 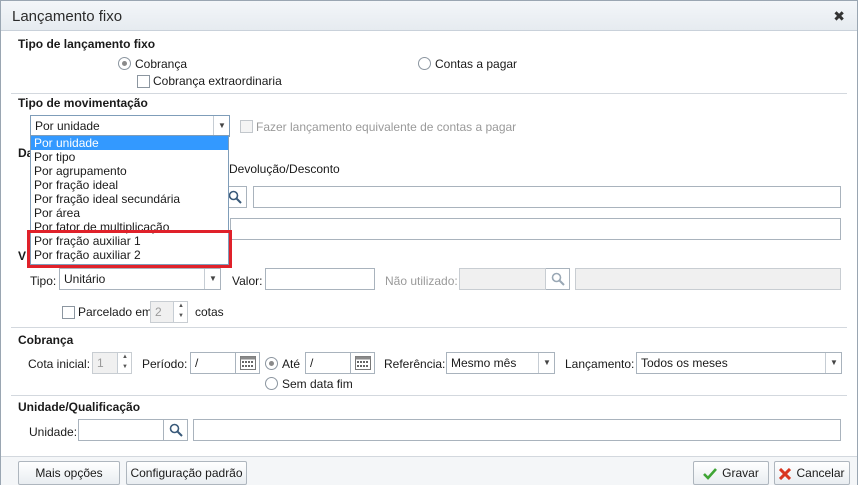 What do you see at coordinates (415, 364) in the screenshot?
I see `referencia-label: Referência:` at bounding box center [415, 364].